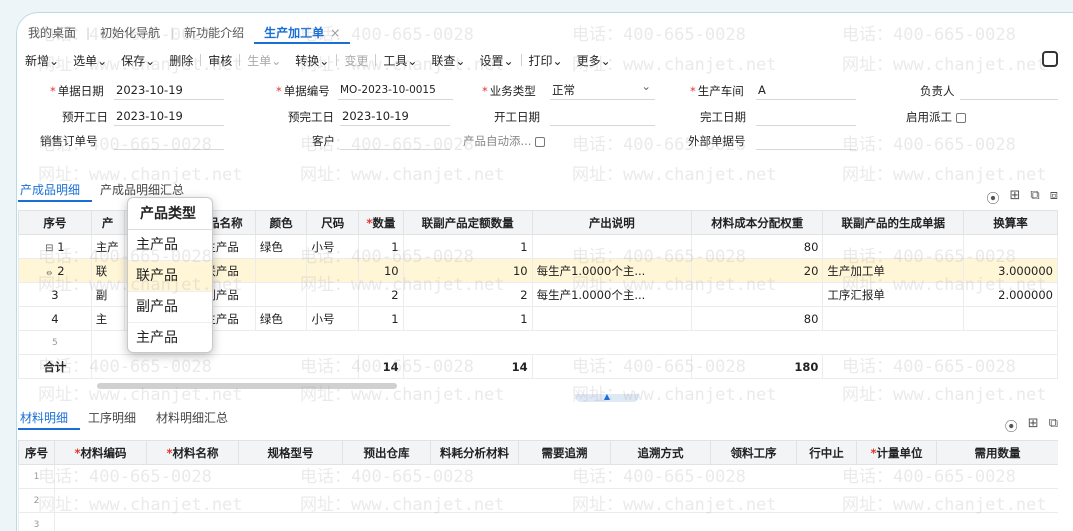 The image size is (1073, 531). What do you see at coordinates (602, 117) in the screenshot?
I see `start-date-field` at bounding box center [602, 117].